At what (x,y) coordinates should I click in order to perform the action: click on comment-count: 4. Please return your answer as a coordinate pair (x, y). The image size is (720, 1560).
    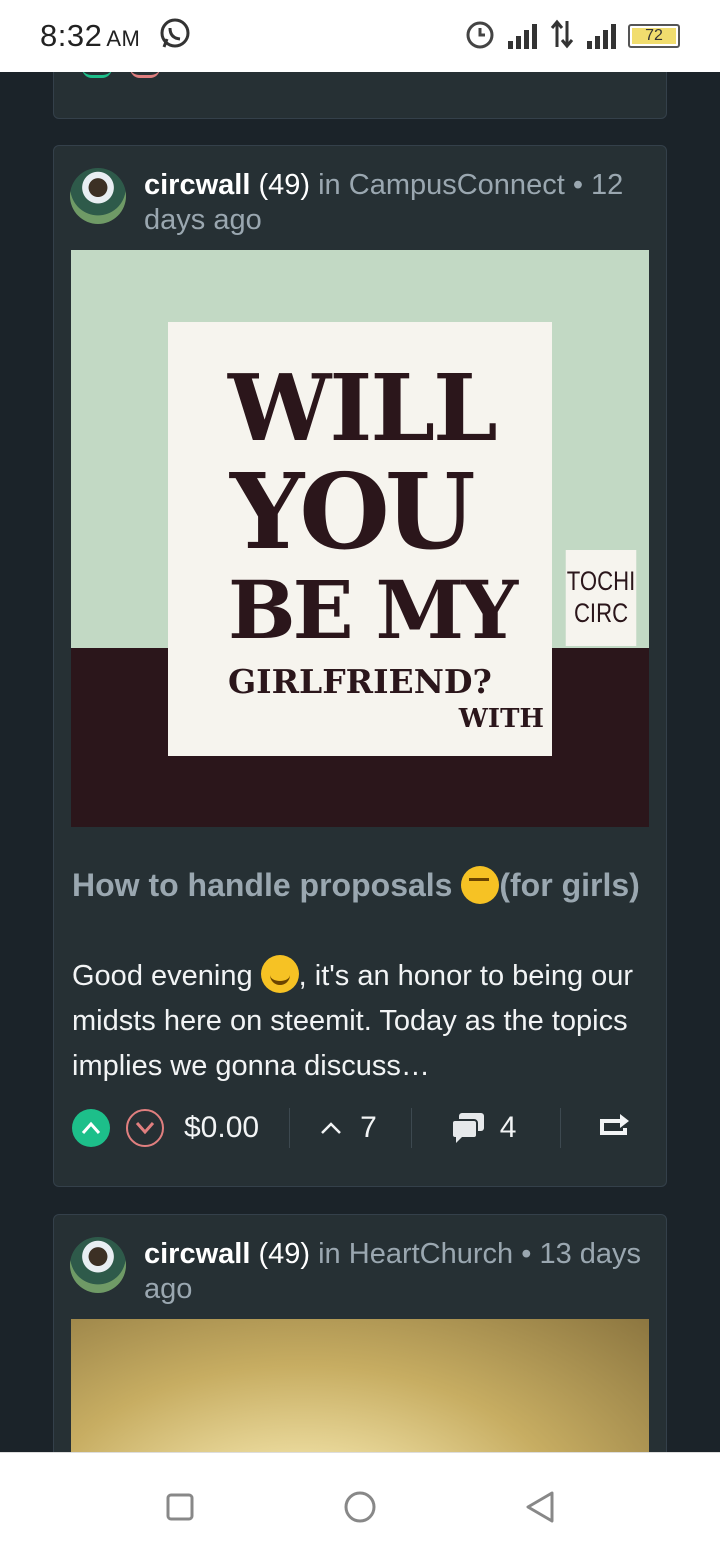
    Looking at the image, I should click on (508, 1127).